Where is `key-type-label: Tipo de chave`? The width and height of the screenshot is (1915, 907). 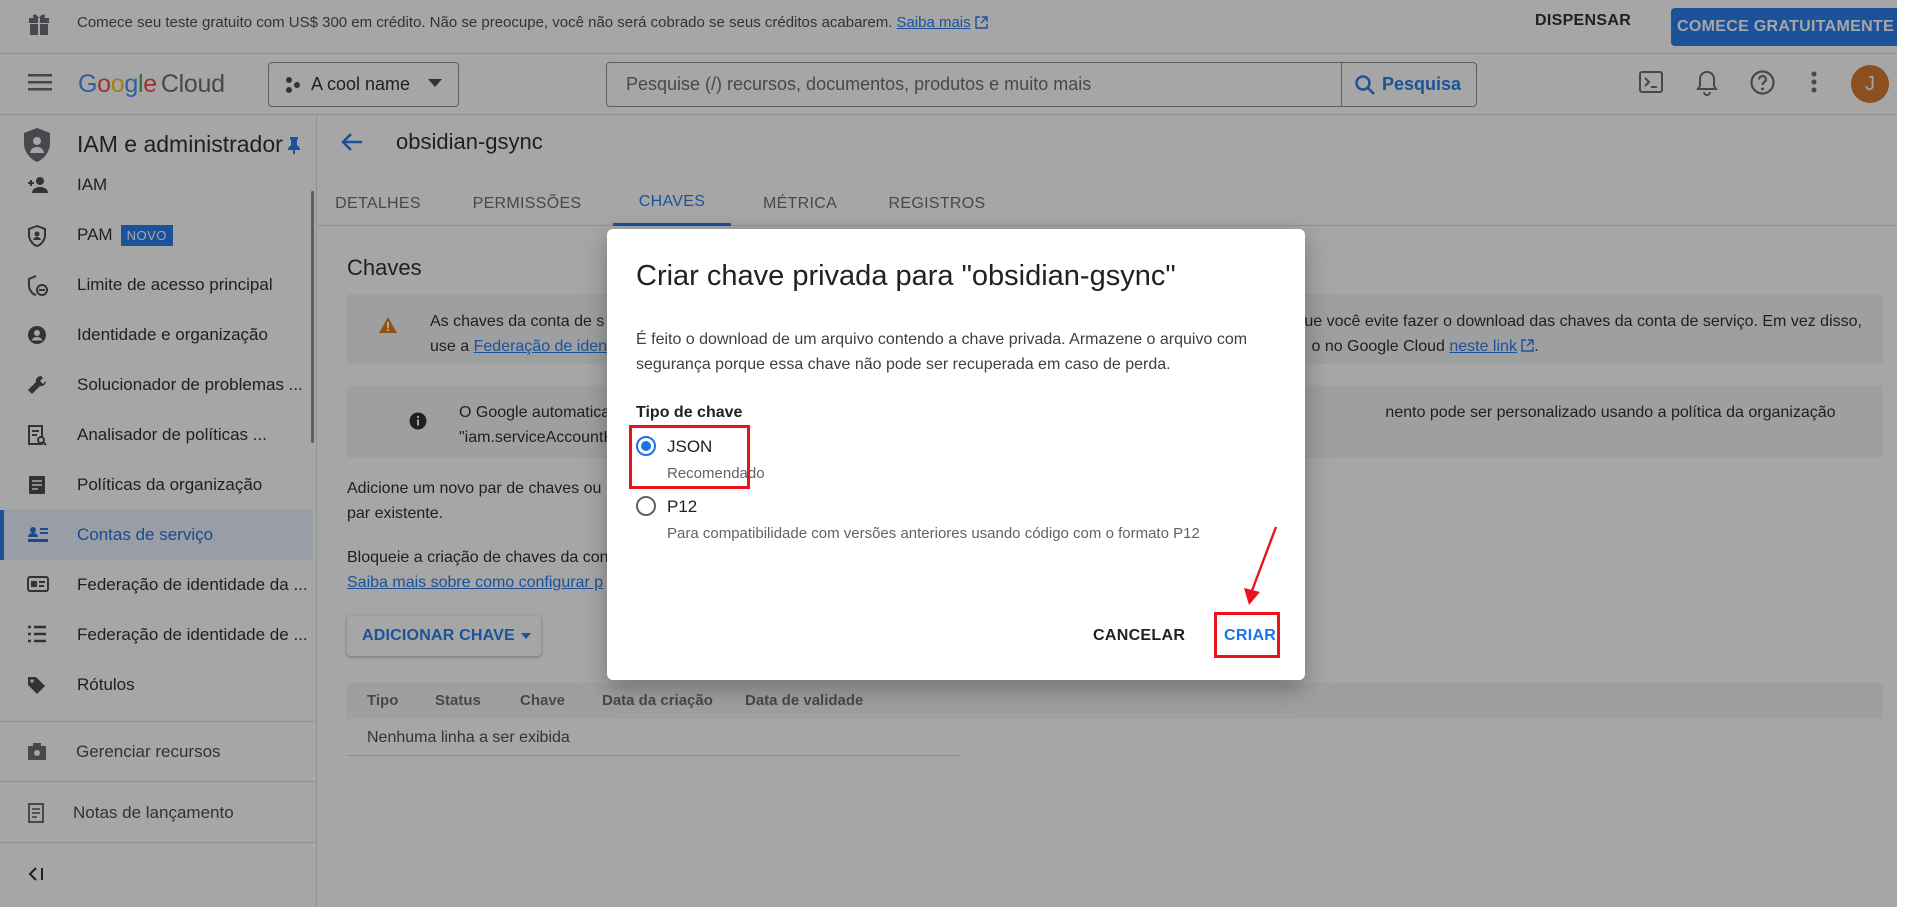
key-type-label: Tipo de chave is located at coordinates (689, 412).